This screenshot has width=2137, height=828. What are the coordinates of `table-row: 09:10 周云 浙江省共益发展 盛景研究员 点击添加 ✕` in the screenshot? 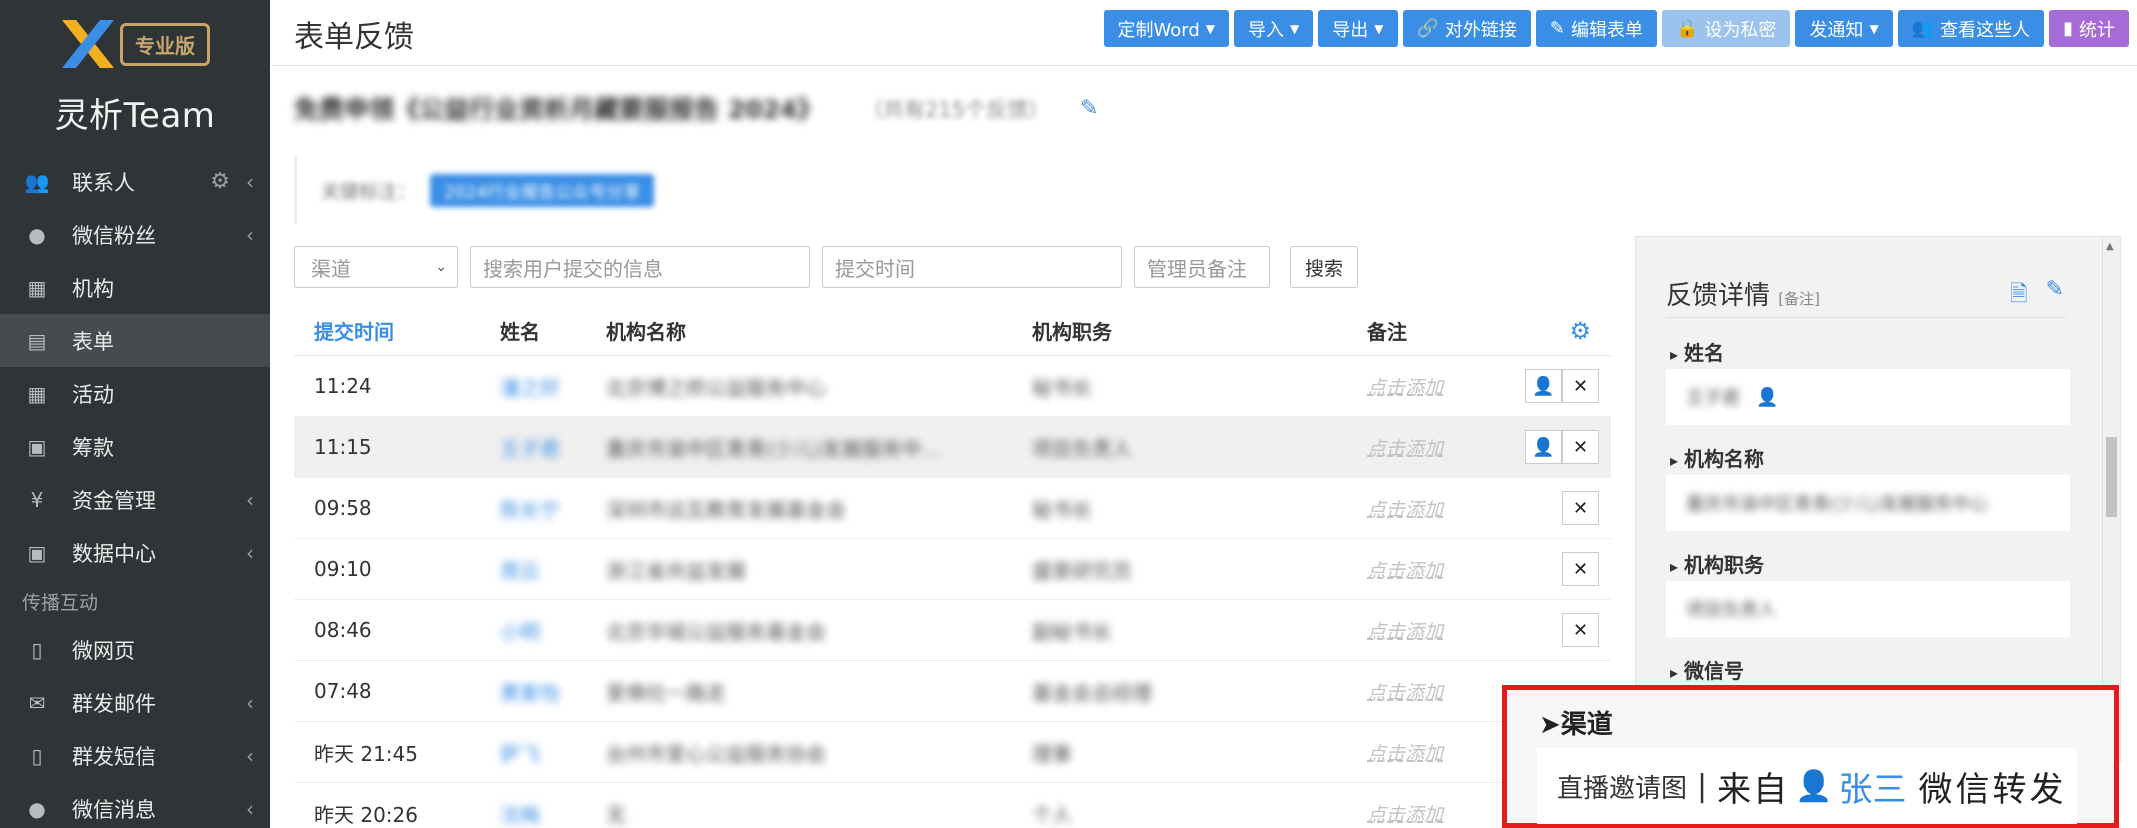 It's located at (952, 569).